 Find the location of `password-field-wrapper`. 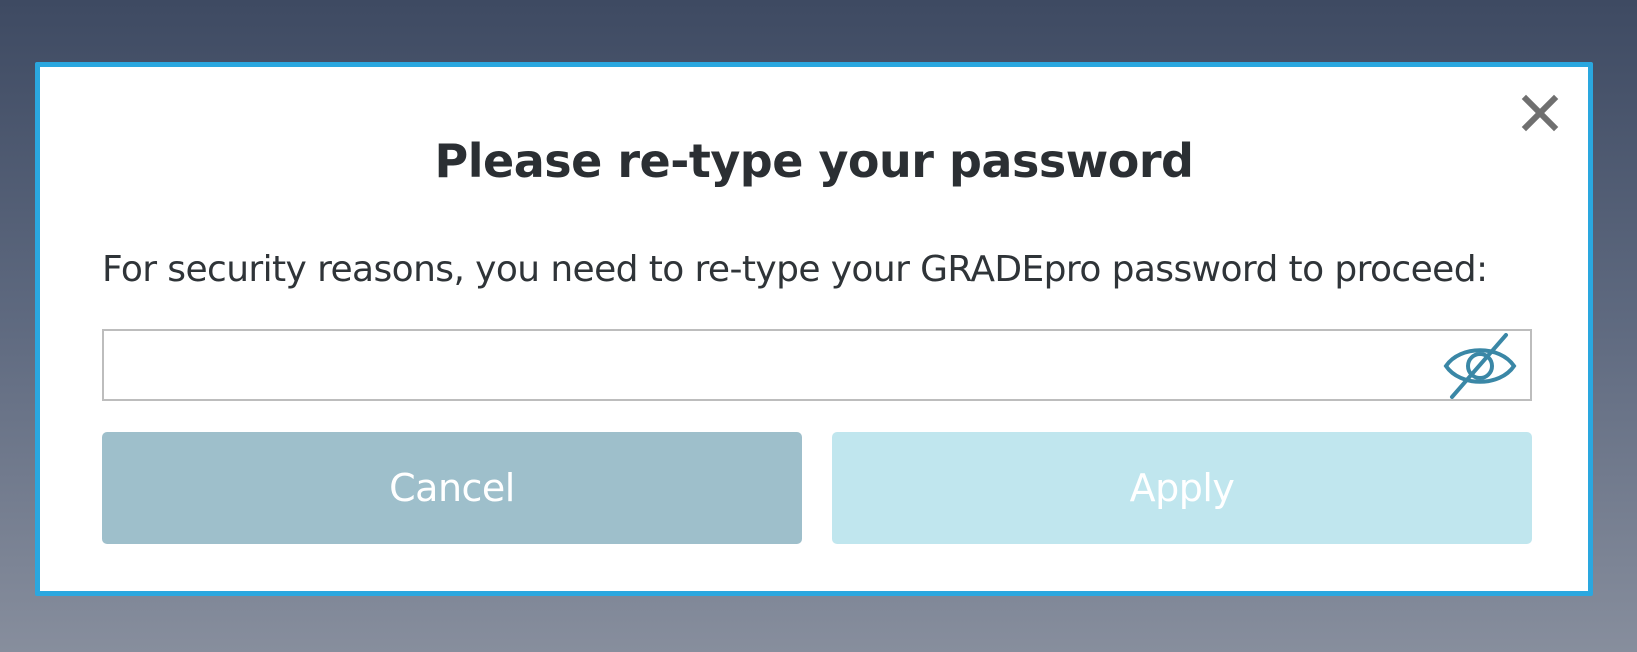

password-field-wrapper is located at coordinates (817, 365).